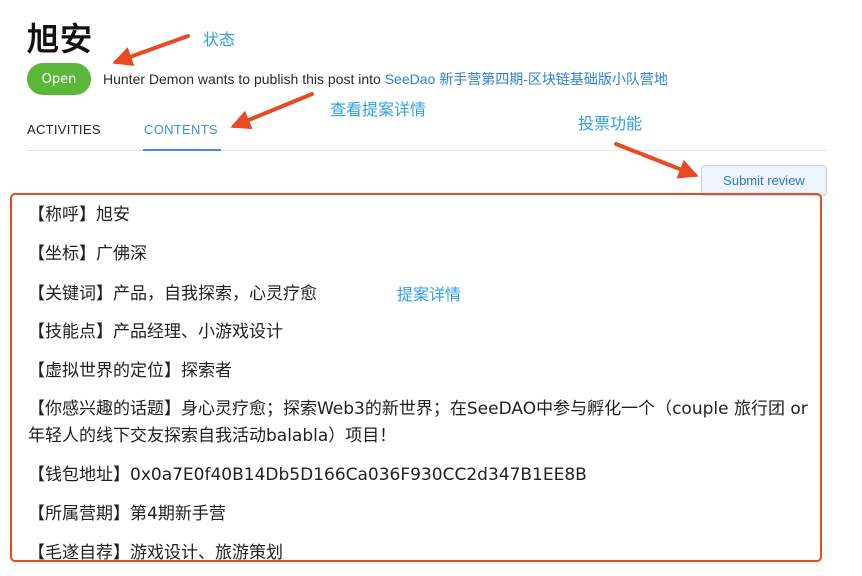 This screenshot has height=576, width=862. Describe the element at coordinates (151, 50) in the screenshot. I see `arrow-to-status-icon` at that location.